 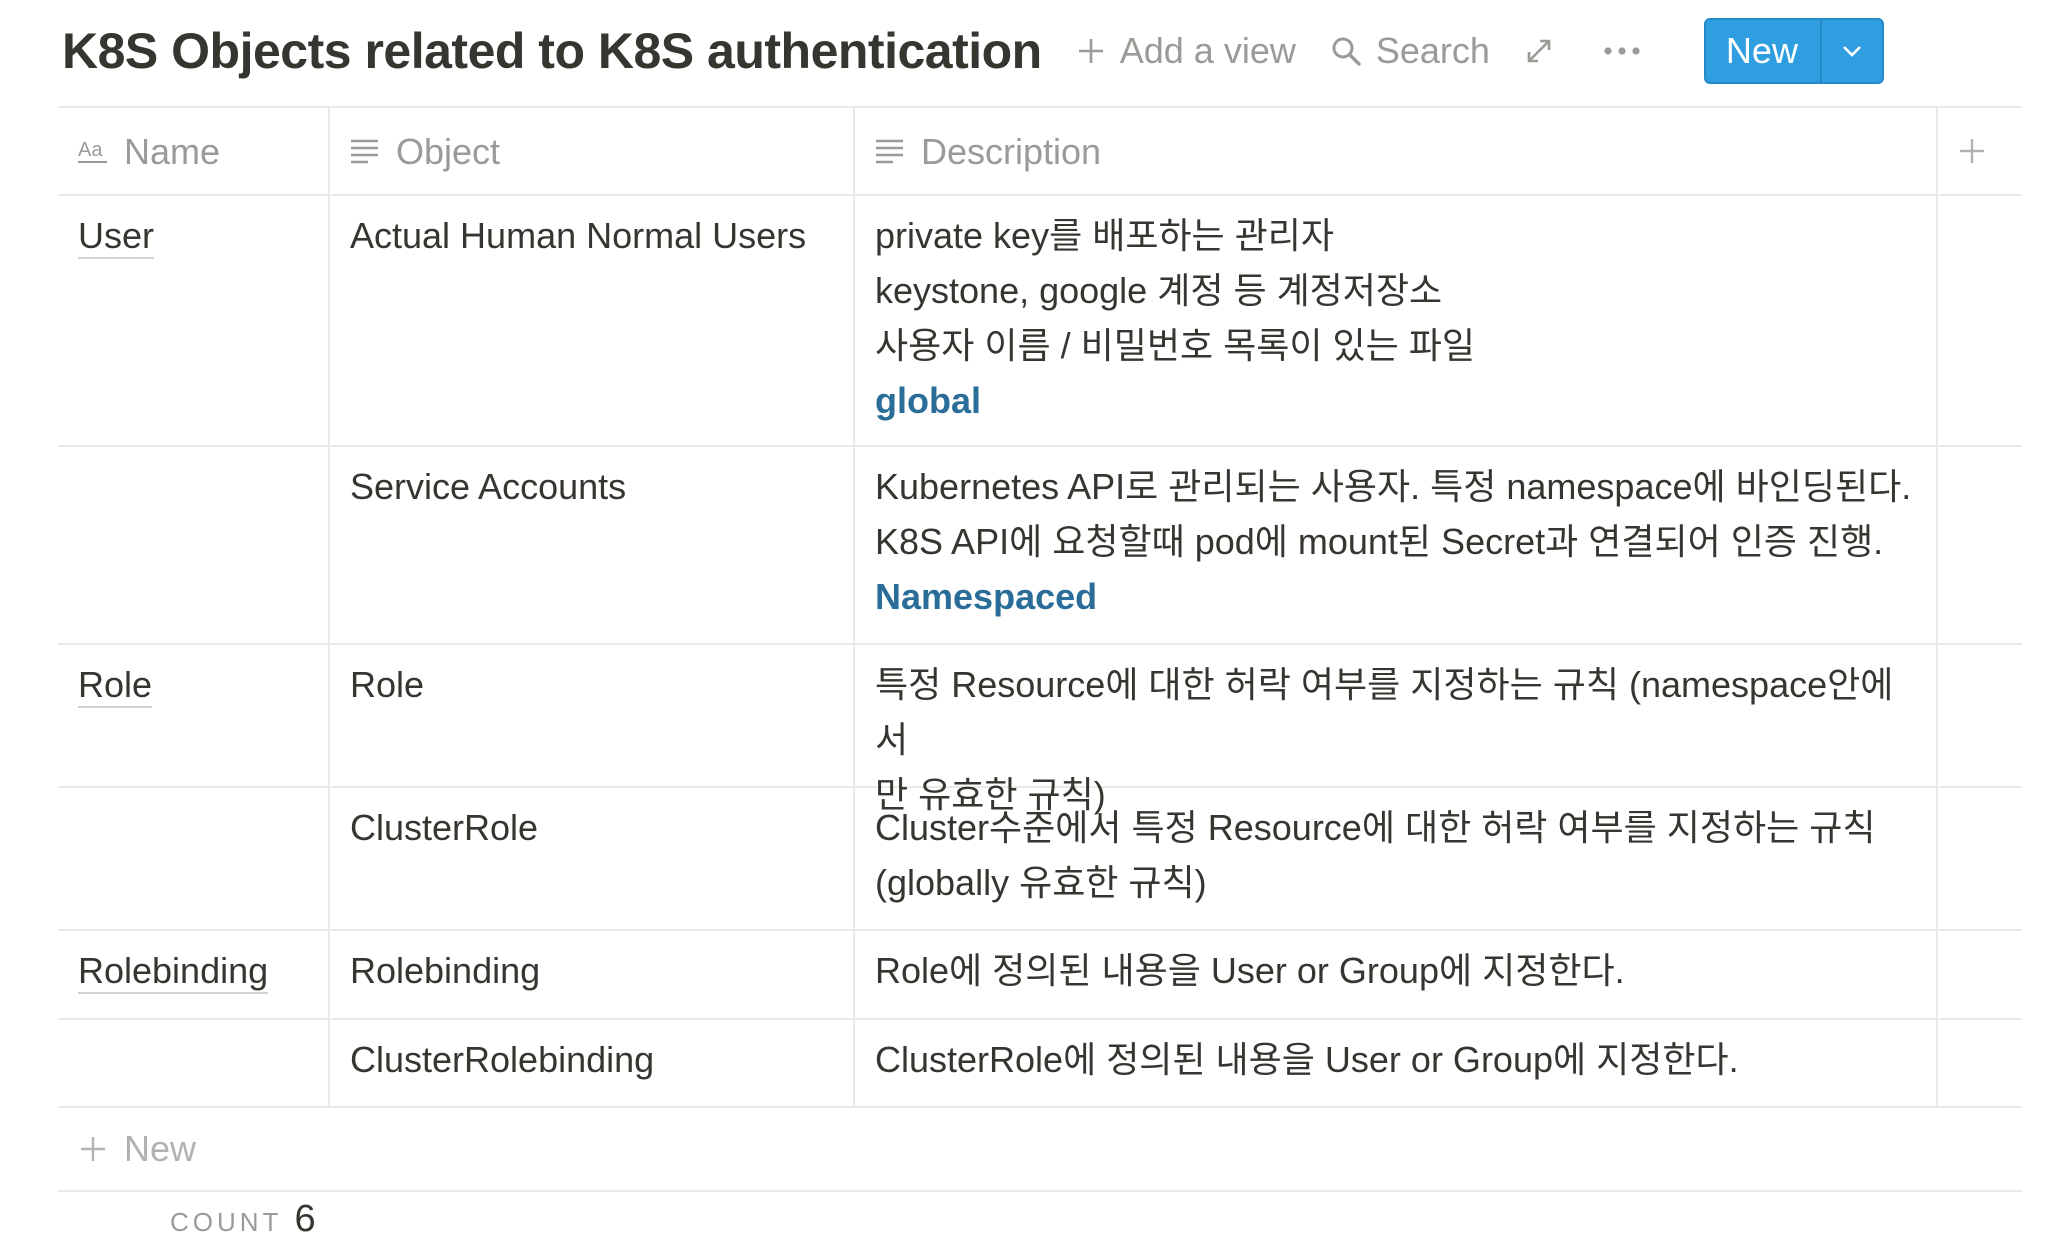 I want to click on column-header-object-label: Object, so click(x=448, y=151).